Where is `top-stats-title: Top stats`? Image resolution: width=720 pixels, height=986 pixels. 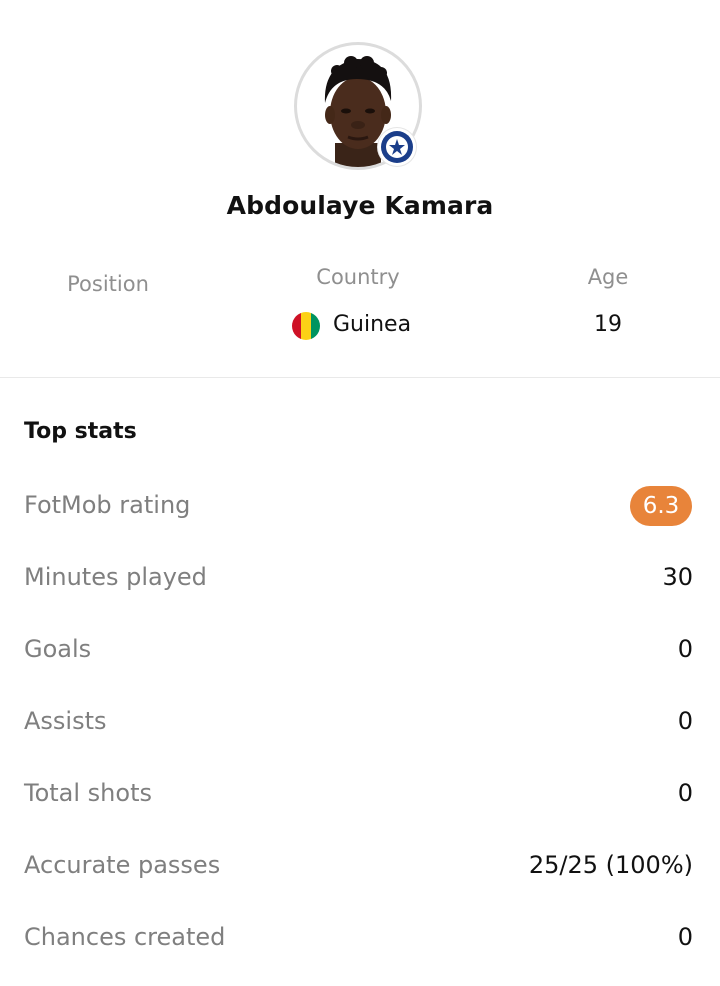
top-stats-title: Top stats is located at coordinates (80, 431).